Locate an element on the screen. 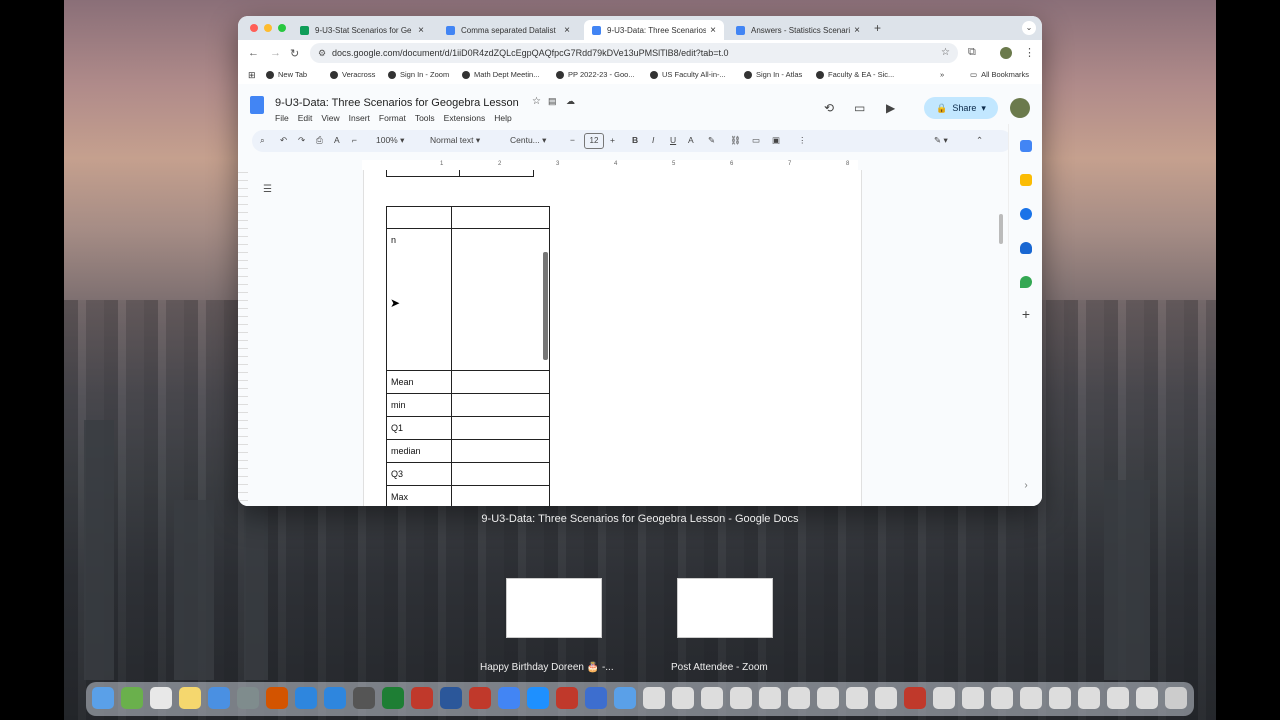  zoom-select: 100% ▾ is located at coordinates (390, 140).